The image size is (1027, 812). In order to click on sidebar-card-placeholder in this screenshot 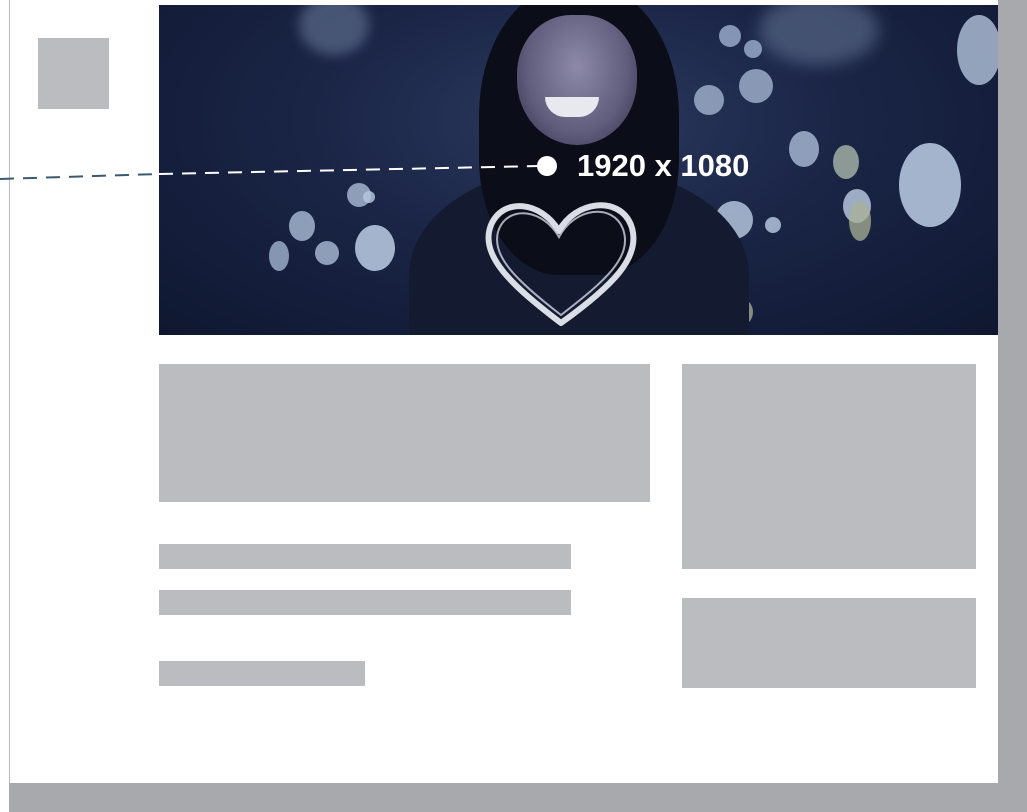, I will do `click(829, 466)`.